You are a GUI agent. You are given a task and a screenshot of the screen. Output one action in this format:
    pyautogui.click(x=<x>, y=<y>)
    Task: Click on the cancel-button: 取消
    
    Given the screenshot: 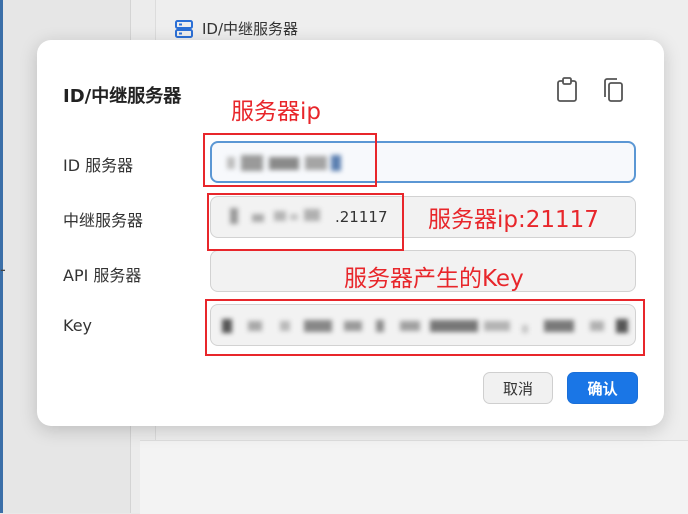 What is the action you would take?
    pyautogui.click(x=518, y=388)
    